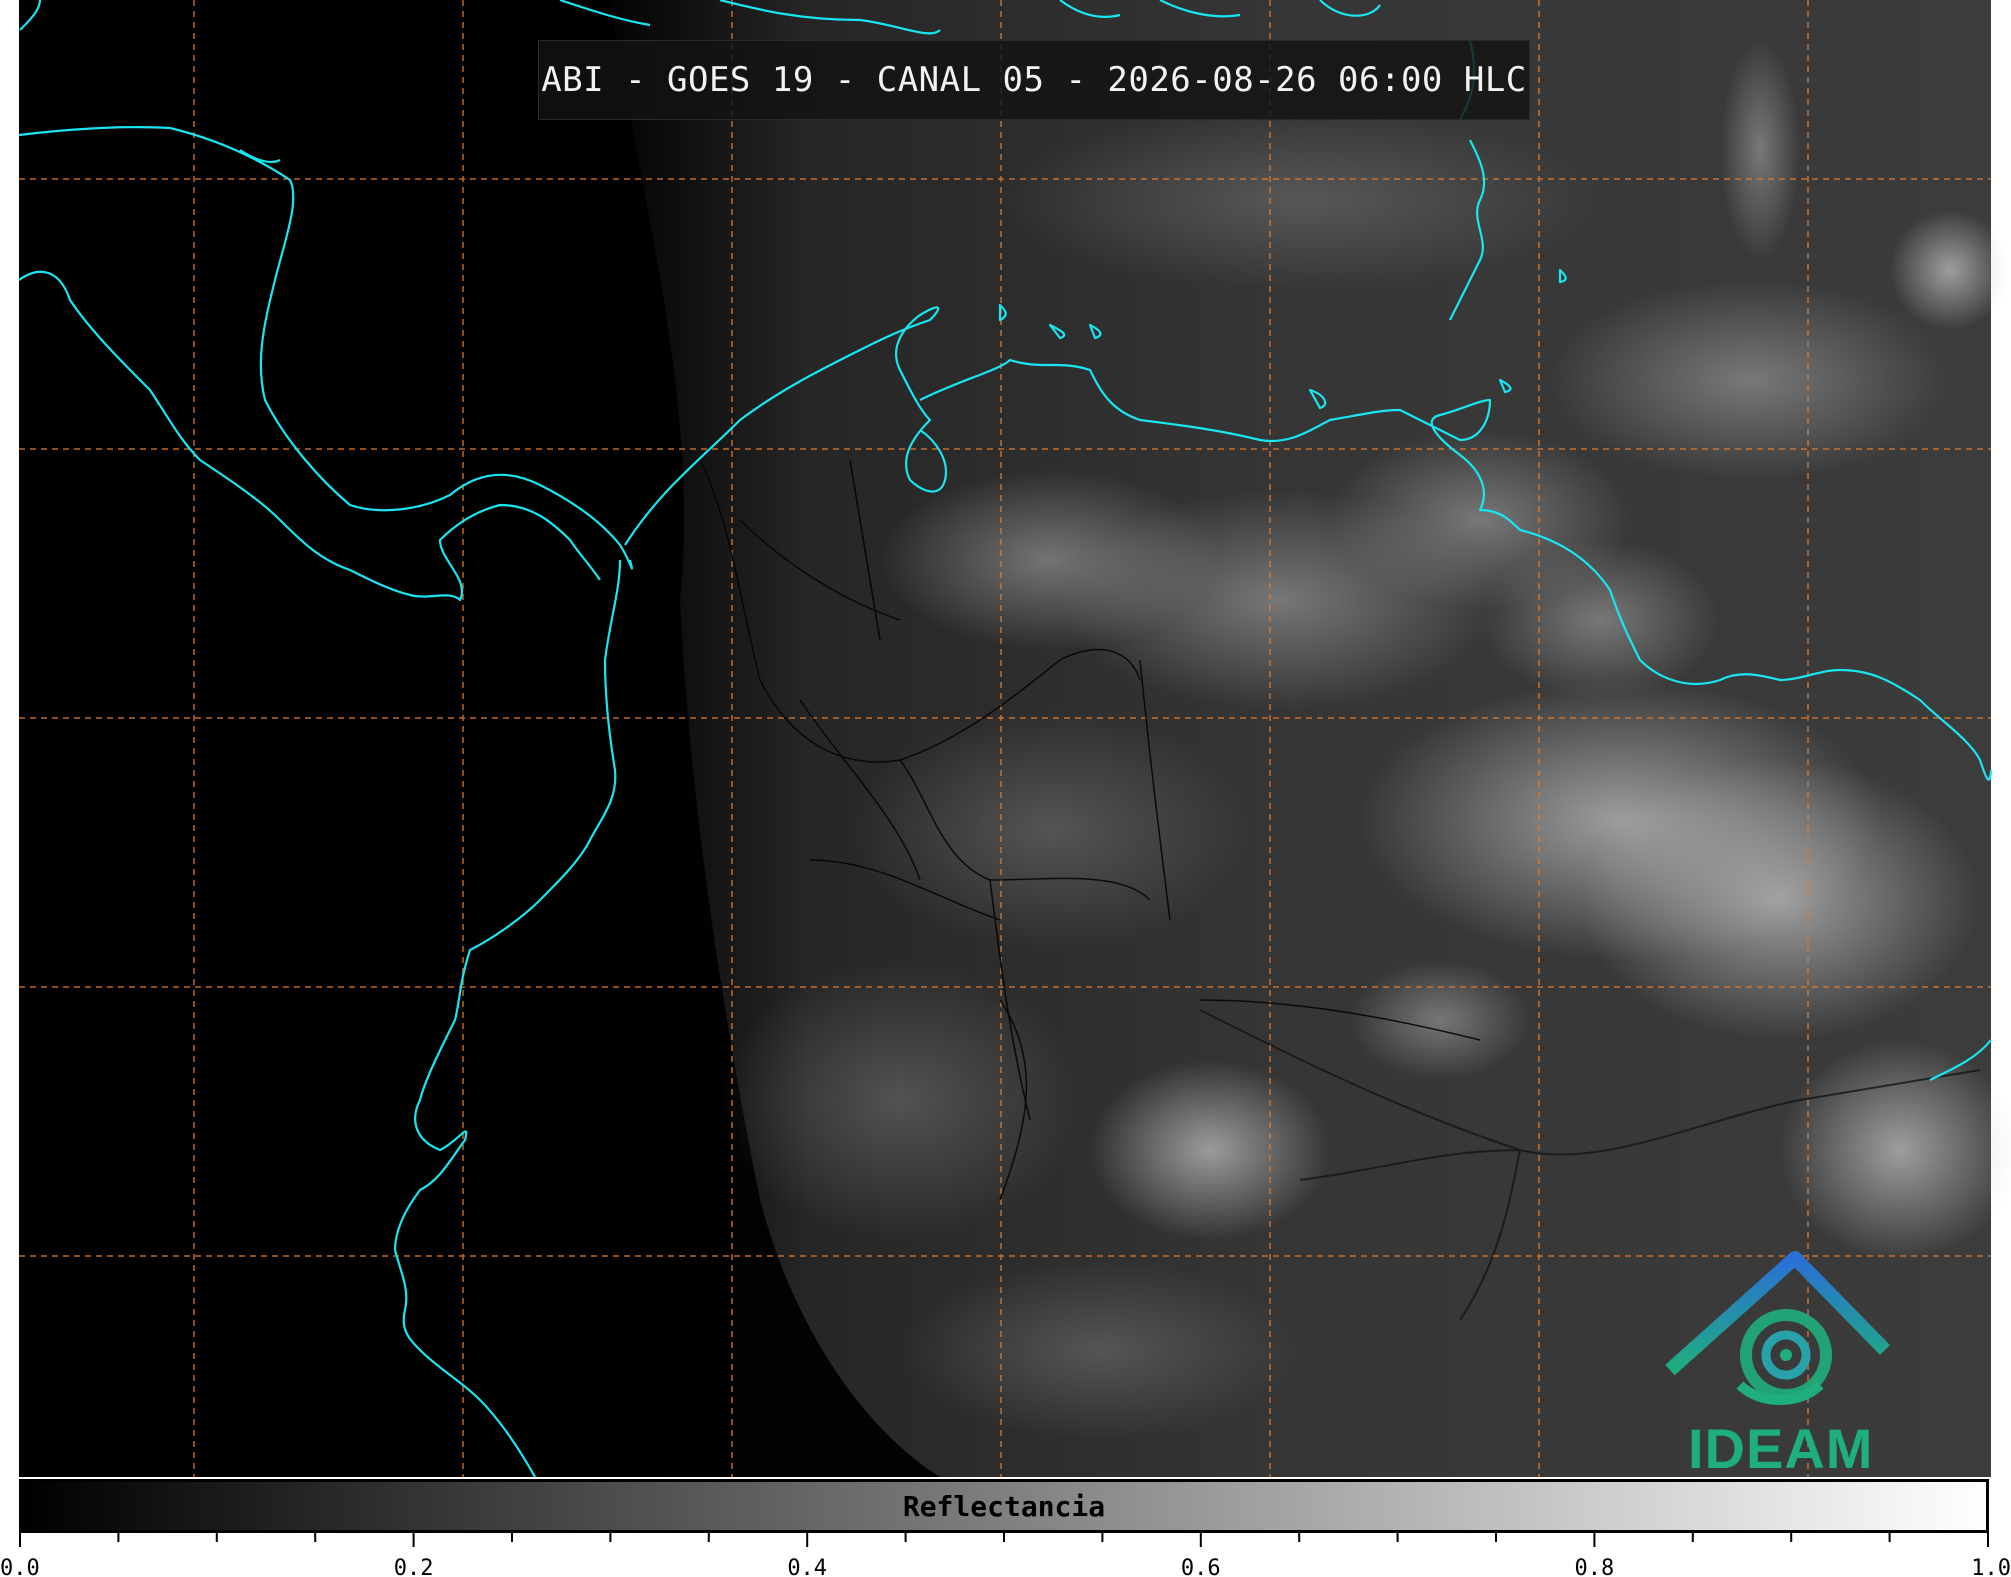 This screenshot has height=1577, width=2011. I want to click on colorbar-label: Reflectancia, so click(1004, 1506).